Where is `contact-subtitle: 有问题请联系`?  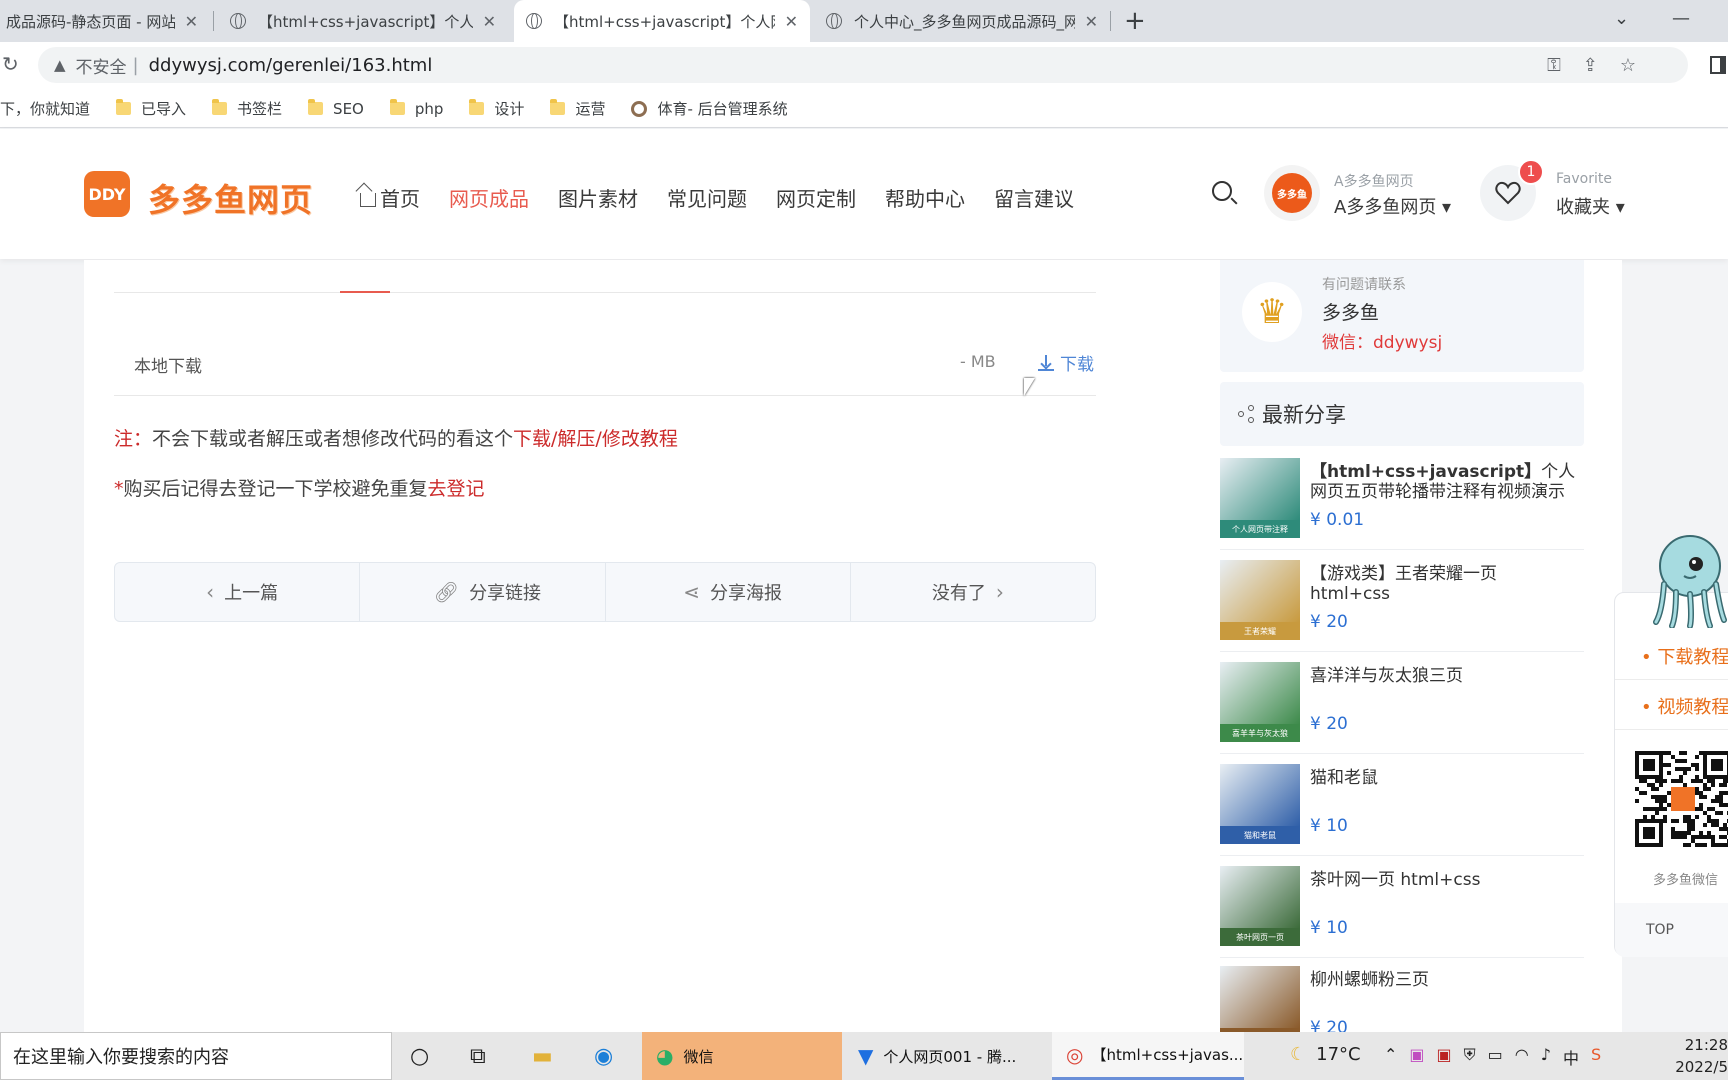
contact-subtitle: 有问题请联系 is located at coordinates (1364, 285).